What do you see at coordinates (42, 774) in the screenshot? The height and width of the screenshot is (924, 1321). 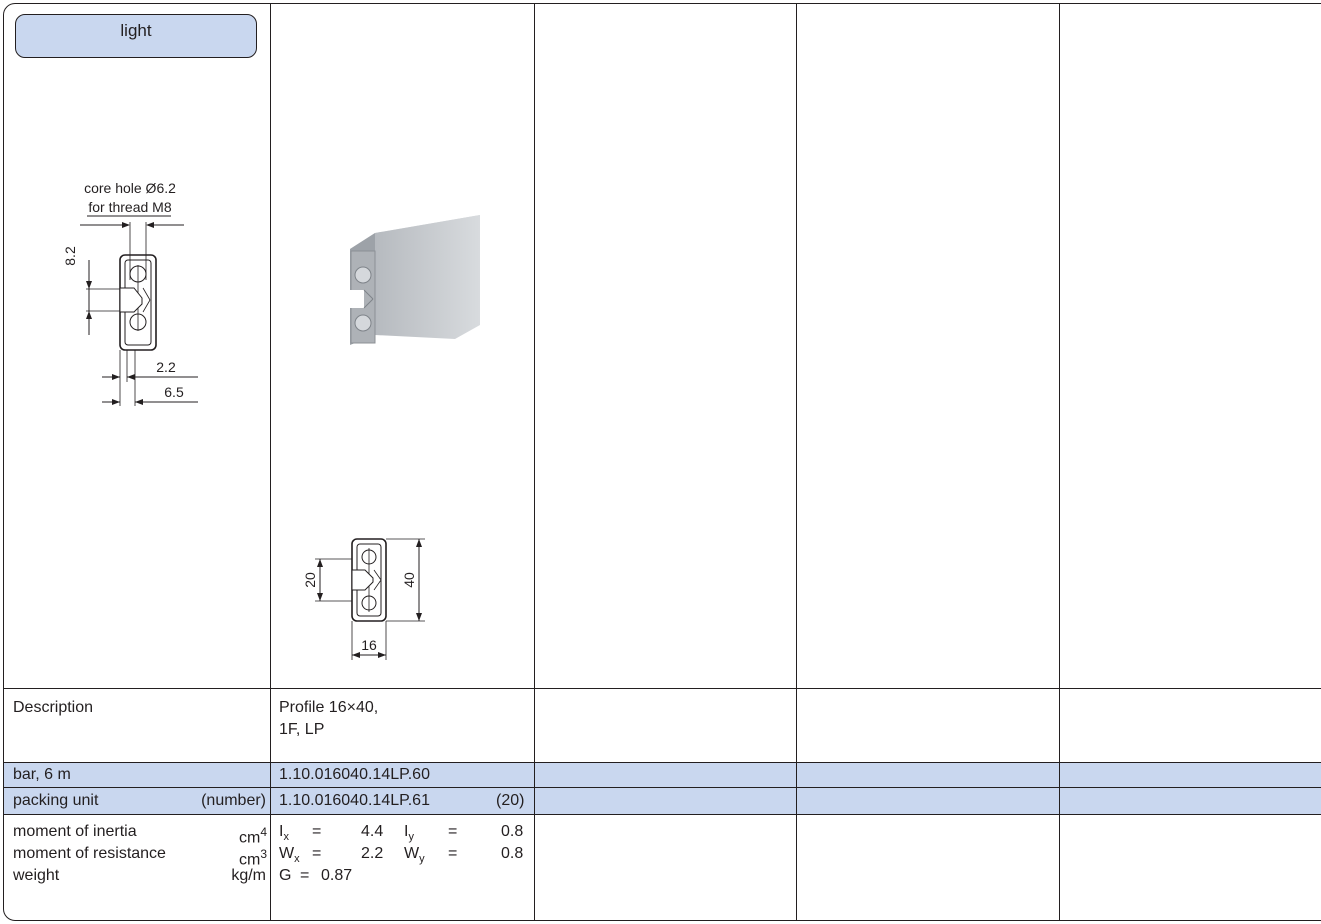 I see `bar-label: bar, 6 m` at bounding box center [42, 774].